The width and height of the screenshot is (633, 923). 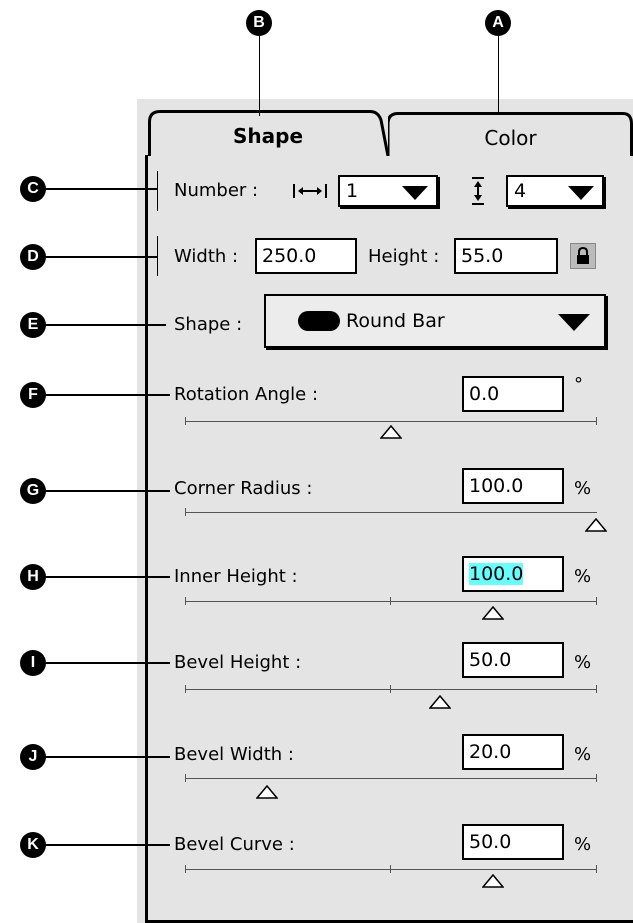 I want to click on number-label: Number :, so click(x=216, y=190).